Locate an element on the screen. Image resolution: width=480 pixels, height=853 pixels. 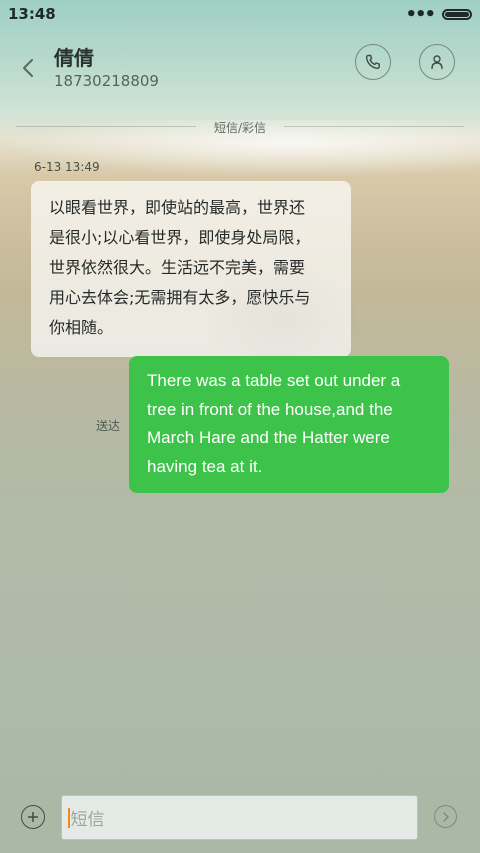
contact-profile-button is located at coordinates (437, 62).